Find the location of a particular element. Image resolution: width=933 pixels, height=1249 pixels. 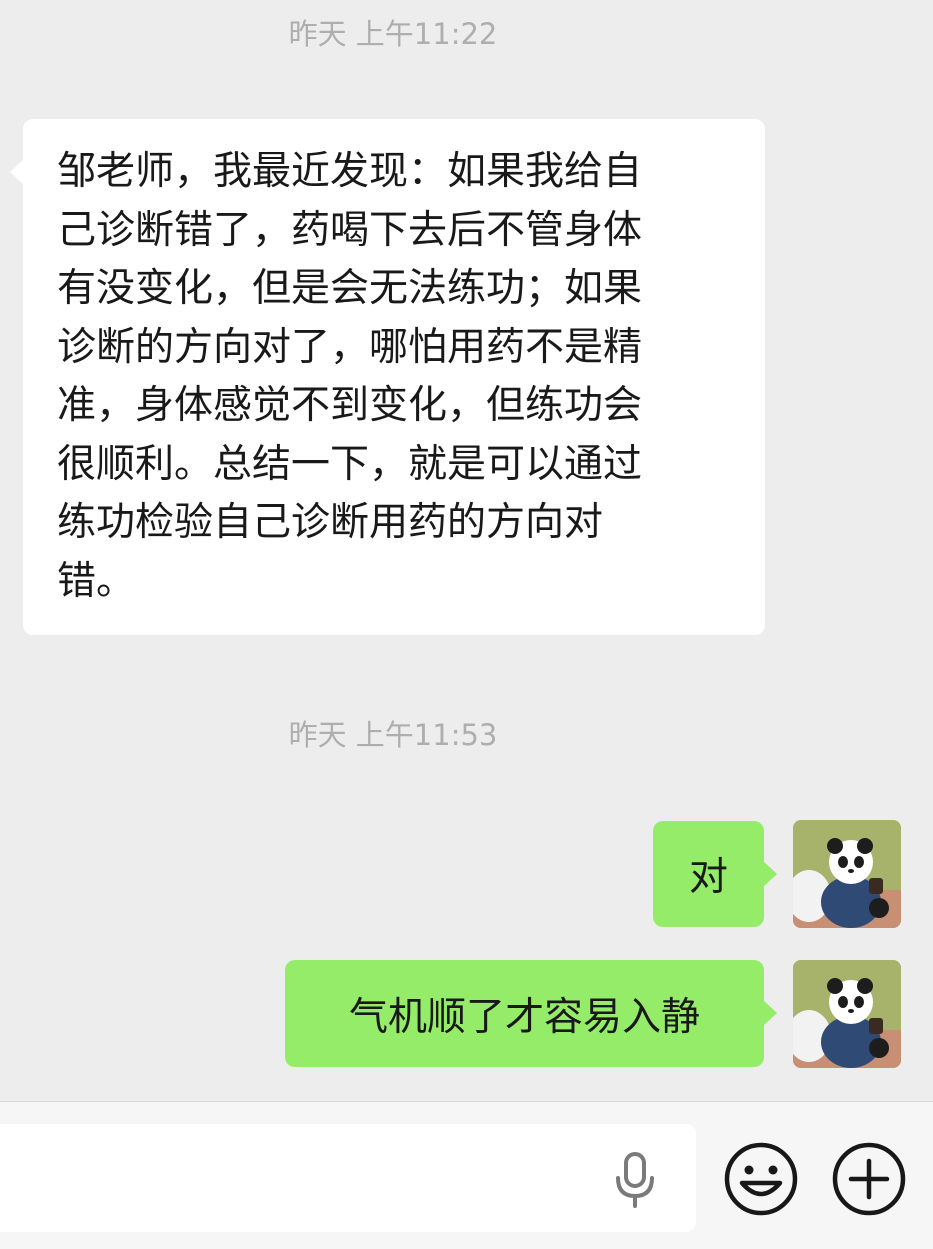

message-timestamp: 昨天 上午11:53 is located at coordinates (393, 735).